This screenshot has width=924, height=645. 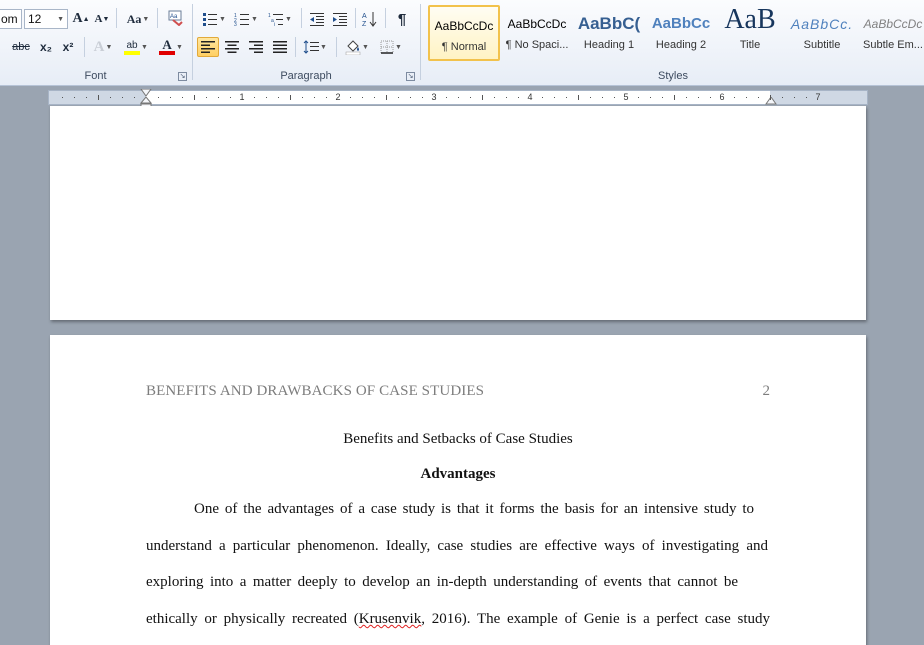 What do you see at coordinates (235, 24) in the screenshot?
I see `svg-text: 3` at bounding box center [235, 24].